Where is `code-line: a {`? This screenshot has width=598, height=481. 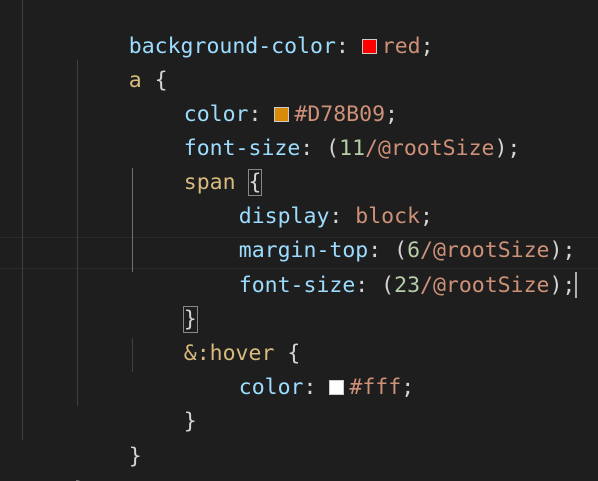 code-line: a { is located at coordinates (122, 61).